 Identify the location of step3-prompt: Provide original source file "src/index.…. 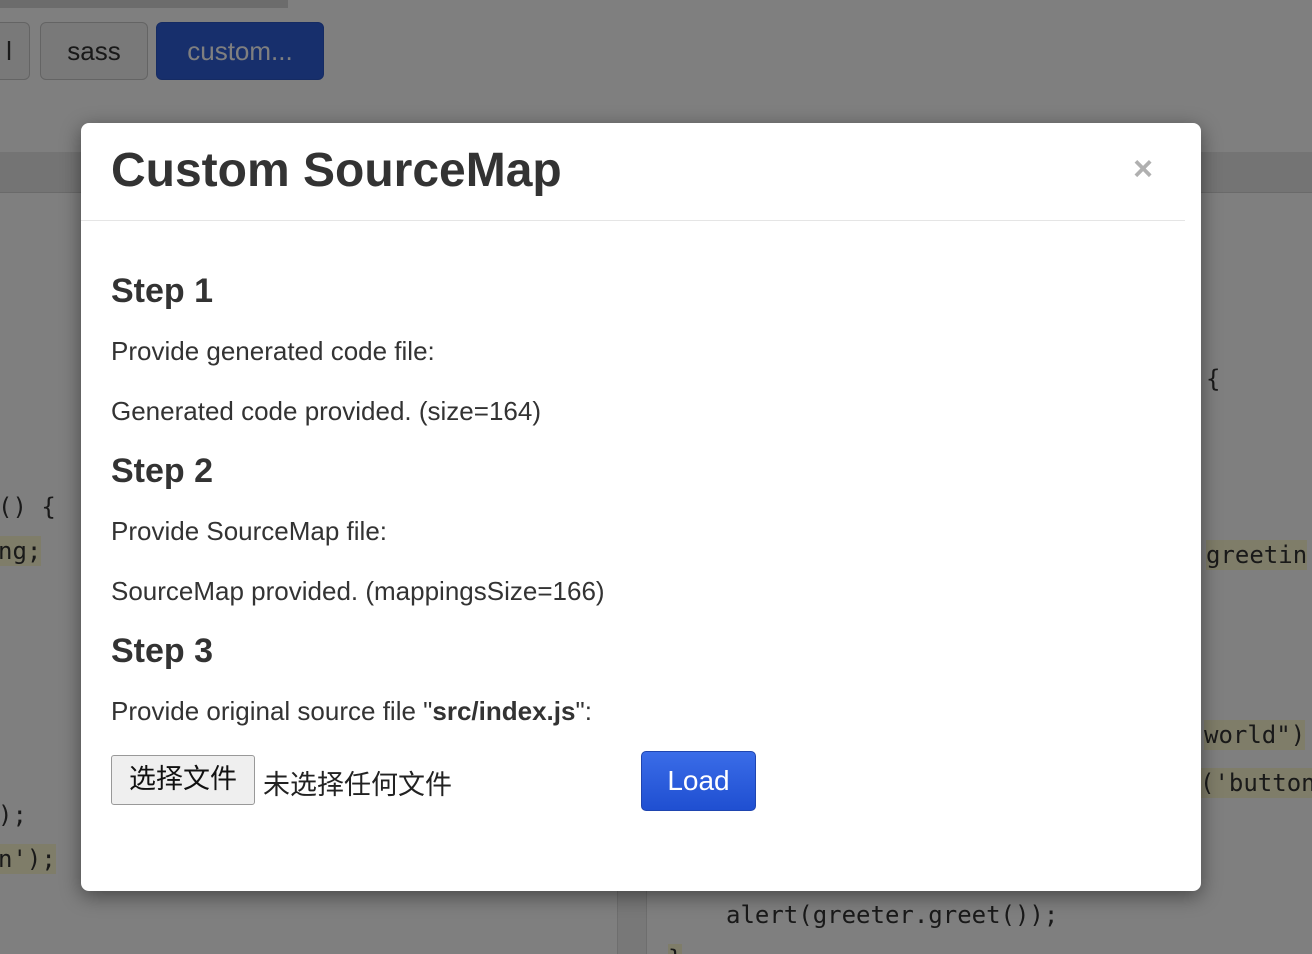
(351, 711).